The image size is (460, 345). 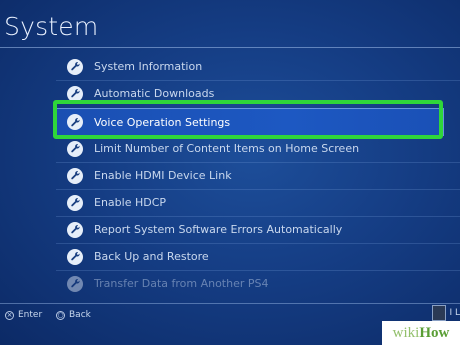 I want to click on menu-item-system-information: System Information, so click(x=250, y=66).